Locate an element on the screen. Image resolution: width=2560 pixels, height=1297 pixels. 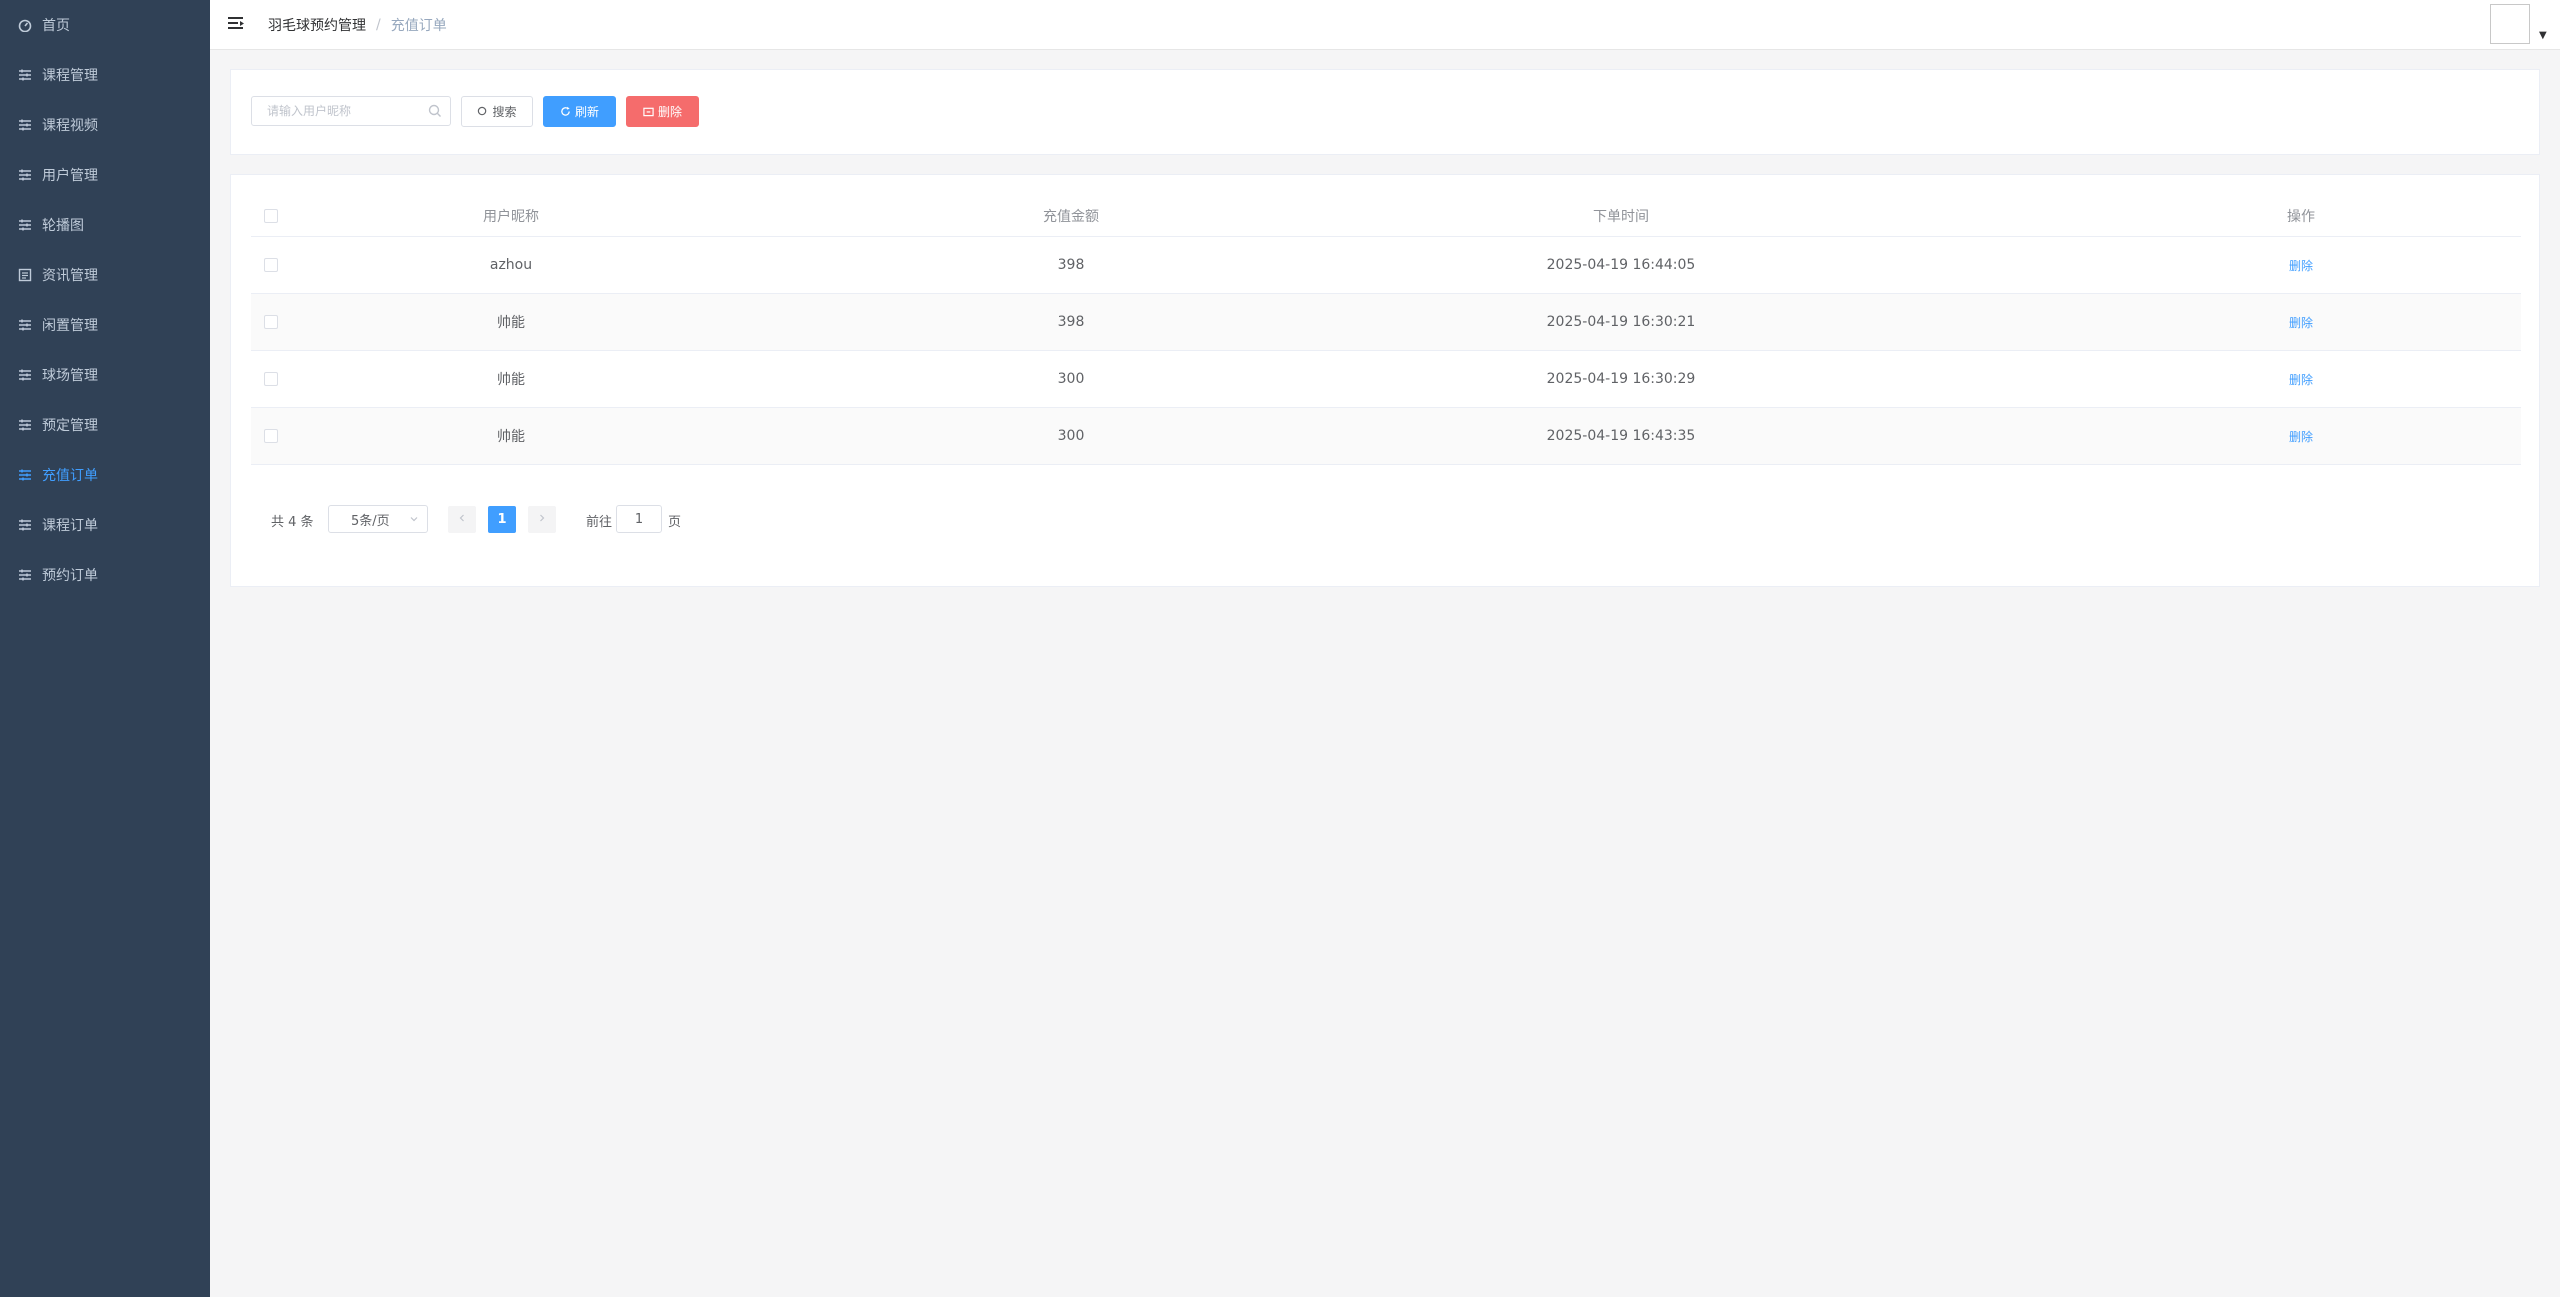
search-field is located at coordinates (351, 111).